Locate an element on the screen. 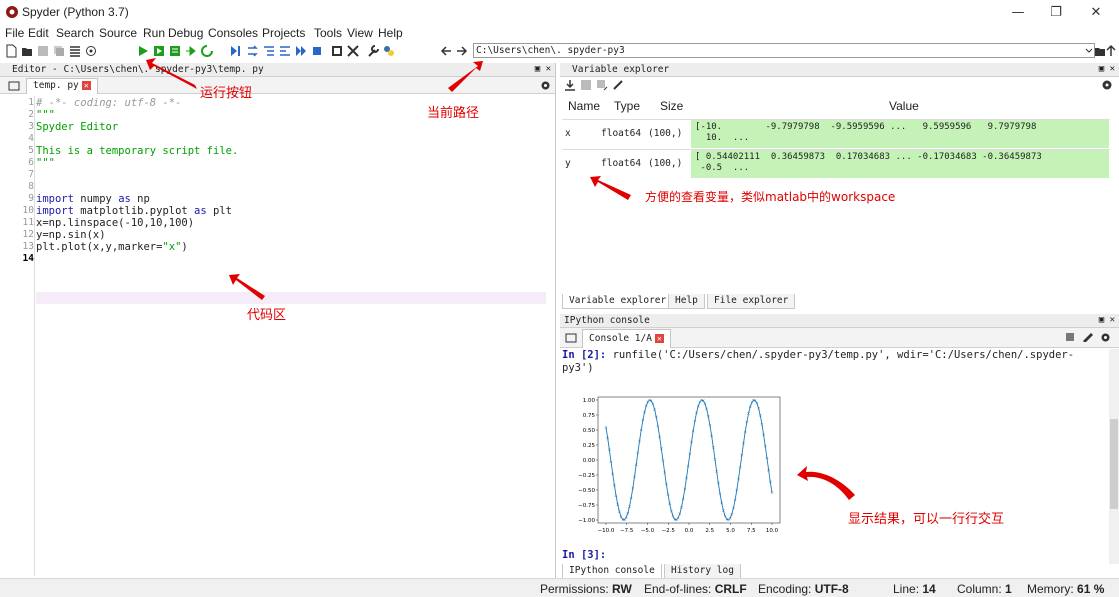 This screenshot has height=597, width=1119. permissions-value: RW is located at coordinates (622, 589).